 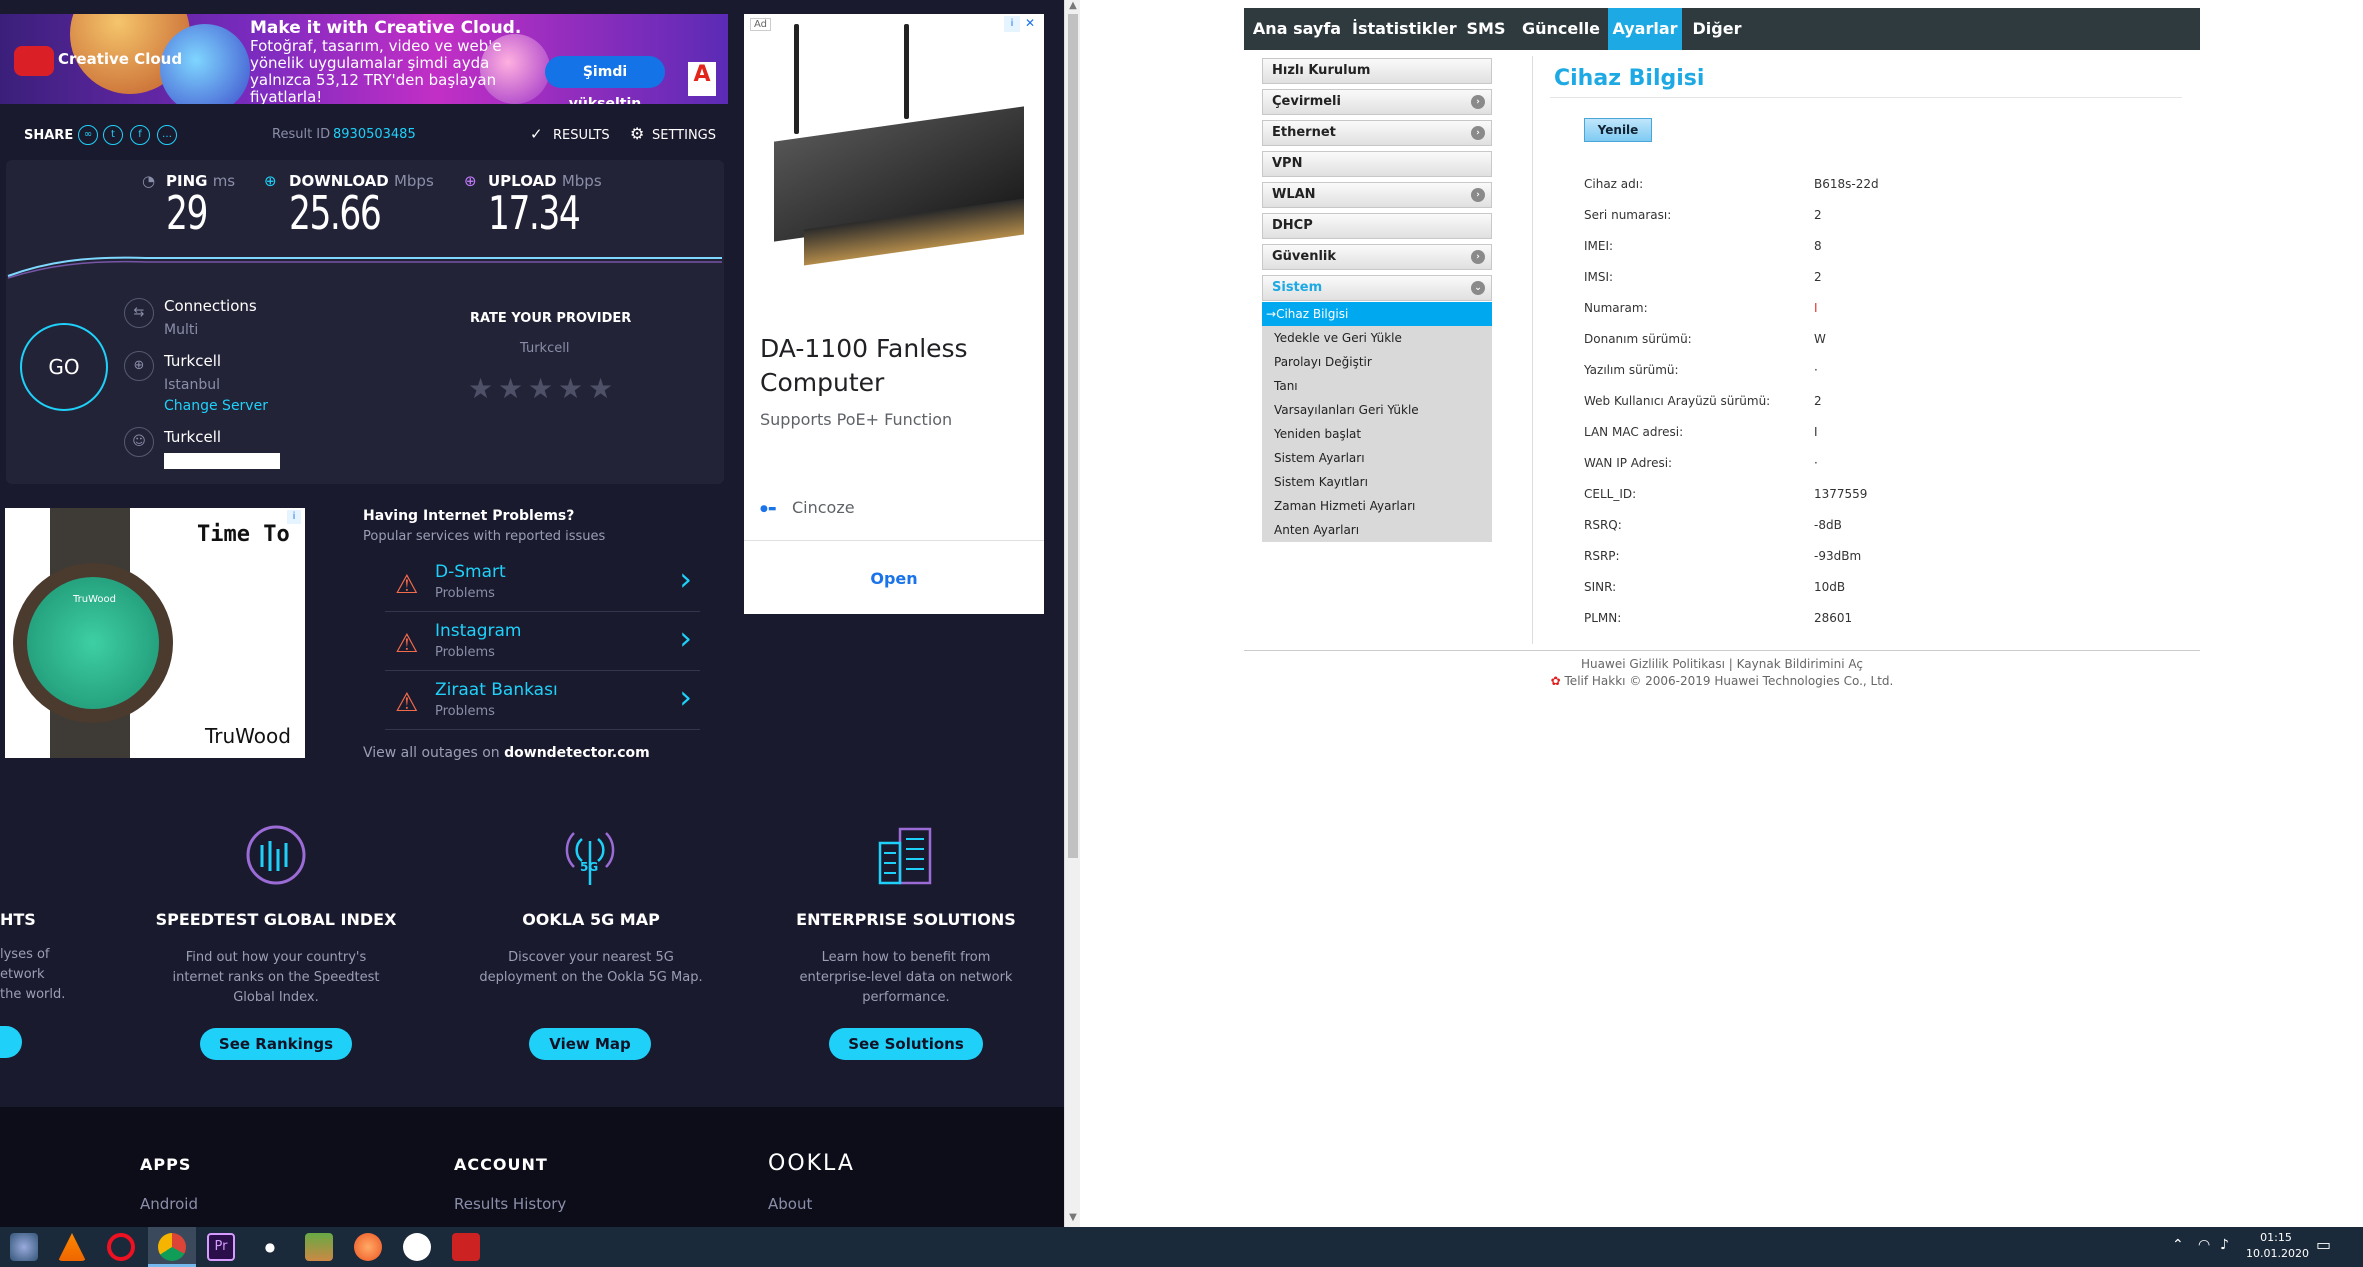 What do you see at coordinates (1377, 482) in the screenshot?
I see `submenu-sistem-kayitlari: Sistem Kayıtları` at bounding box center [1377, 482].